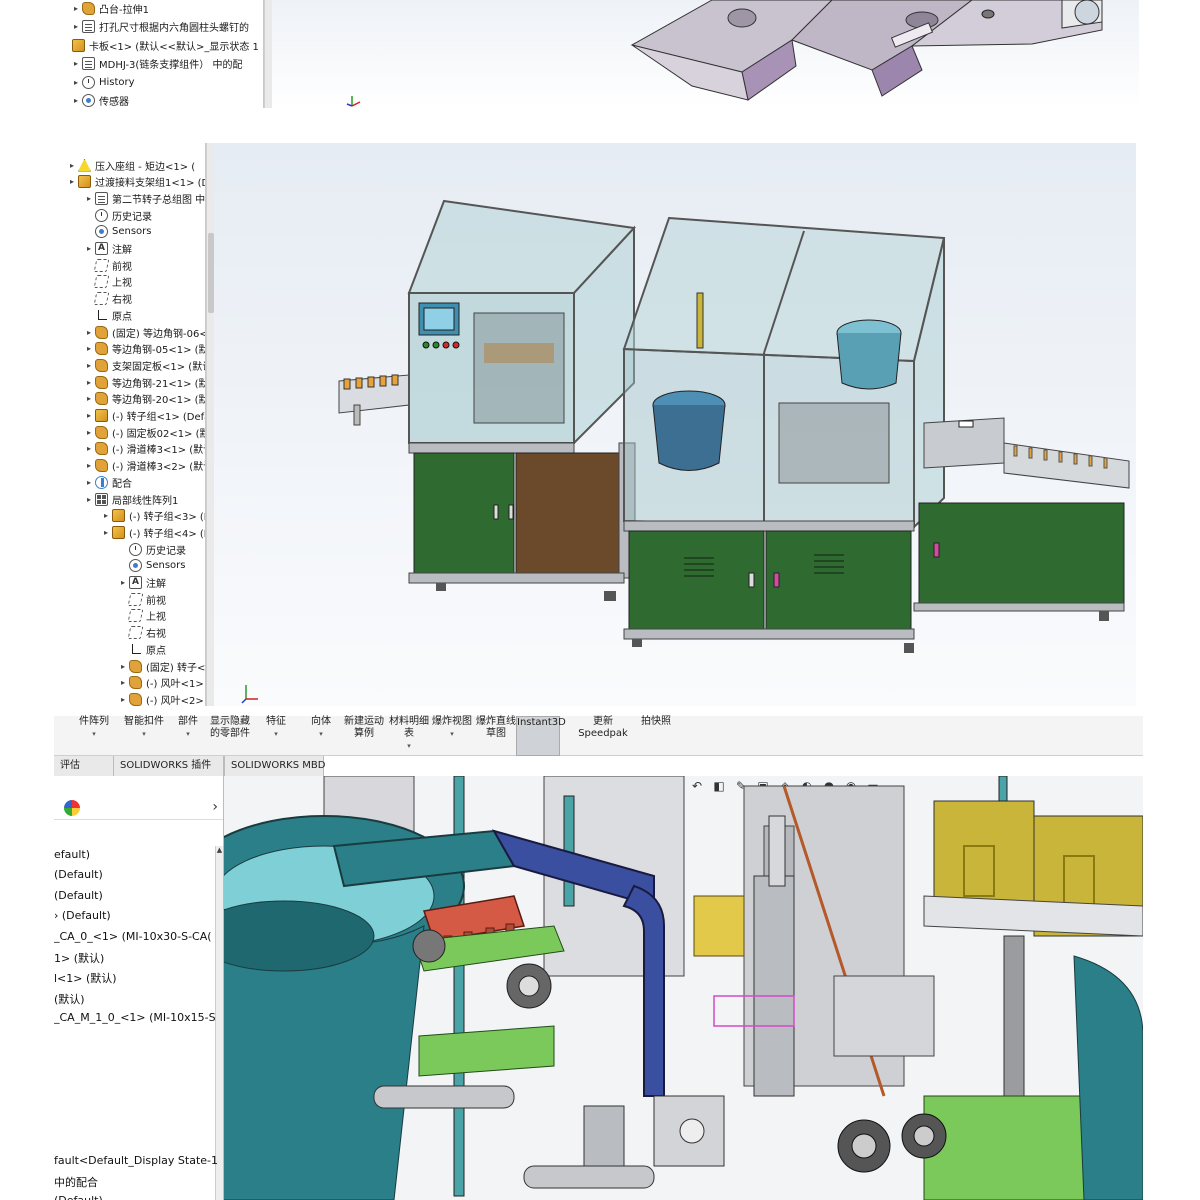 The height and width of the screenshot is (1200, 1200). I want to click on top-tree-node: ▸ 凸台-拉伸1, so click(109, 8).